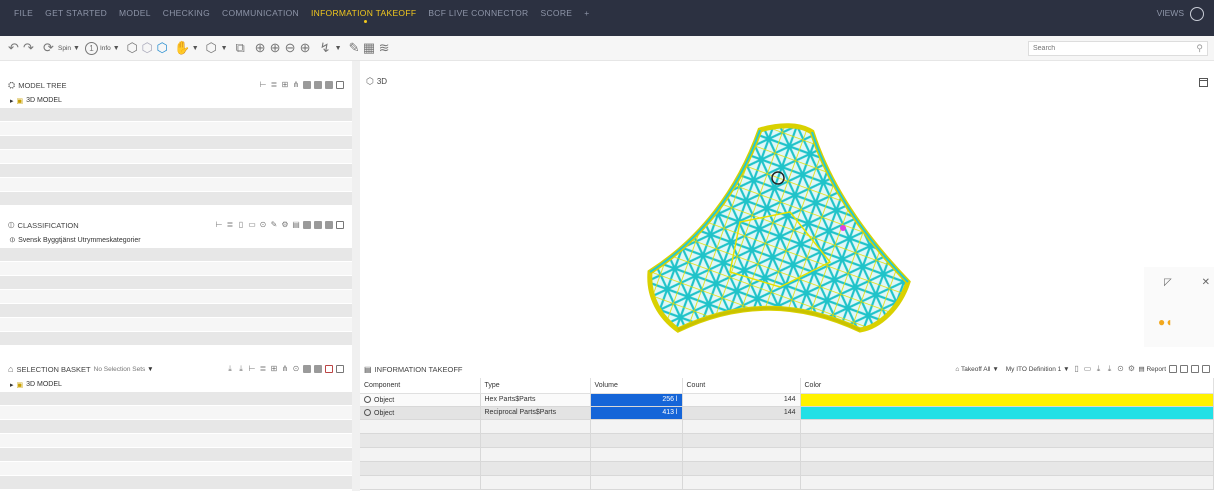 This screenshot has height=491, width=1214. I want to click on document-icon: ▤, so click(296, 225).